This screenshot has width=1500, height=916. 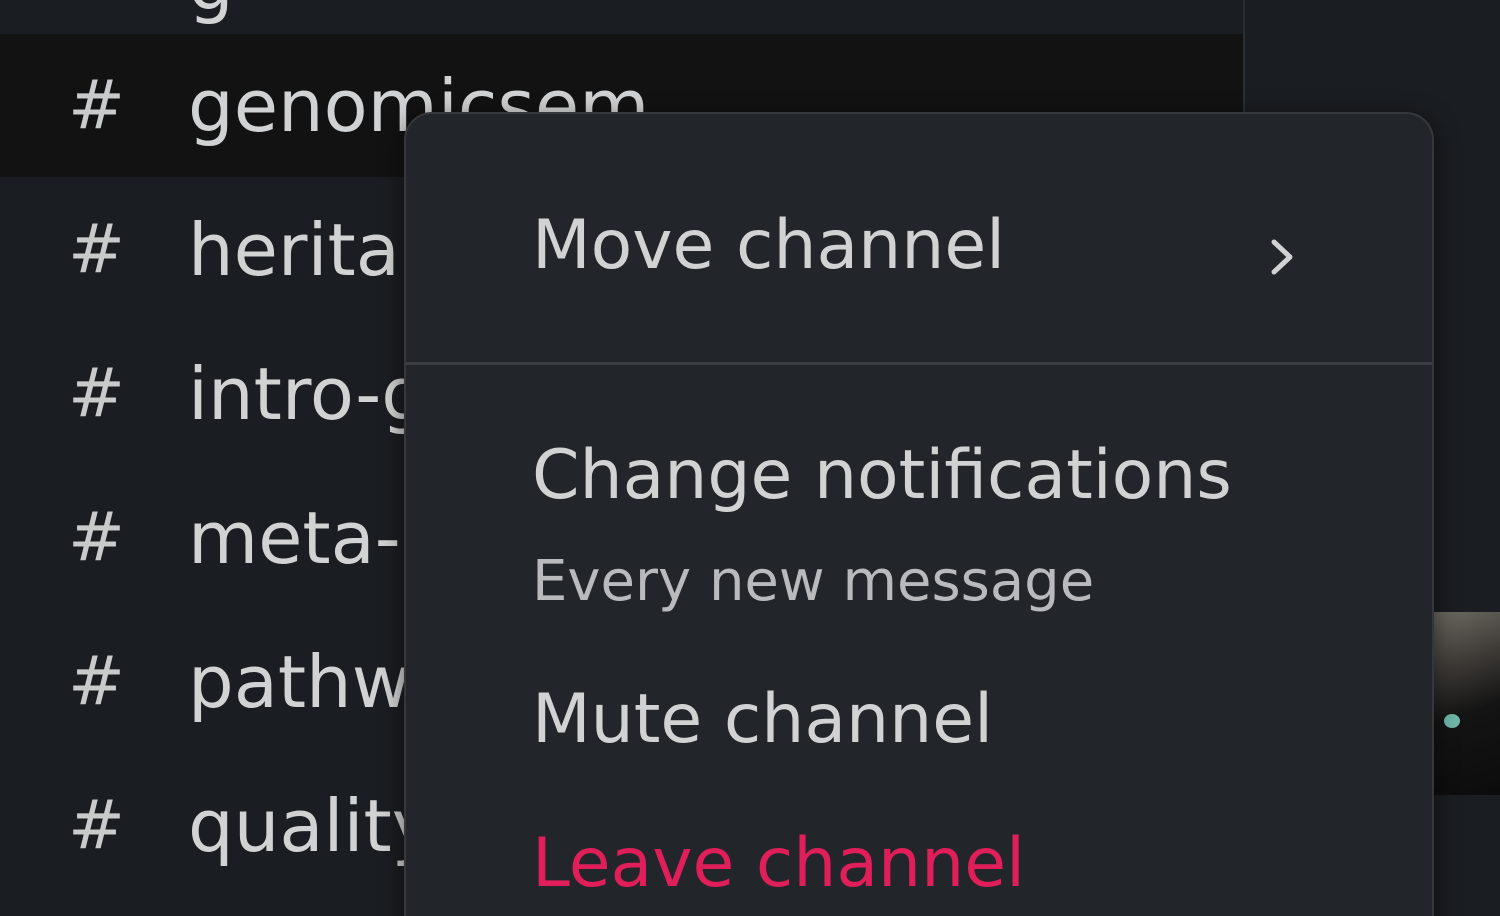 I want to click on channel-name: intro-g, so click(x=307, y=393).